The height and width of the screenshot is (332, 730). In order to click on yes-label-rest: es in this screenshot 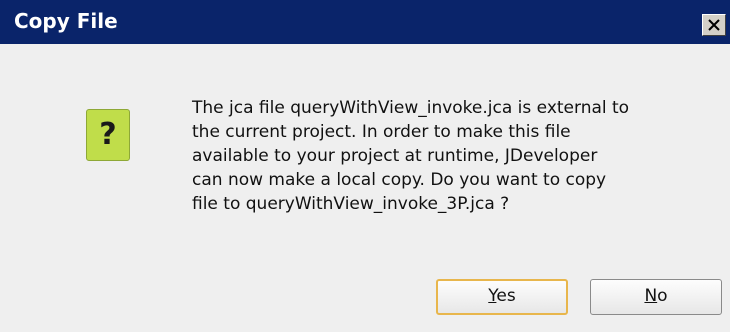, I will do `click(506, 296)`.